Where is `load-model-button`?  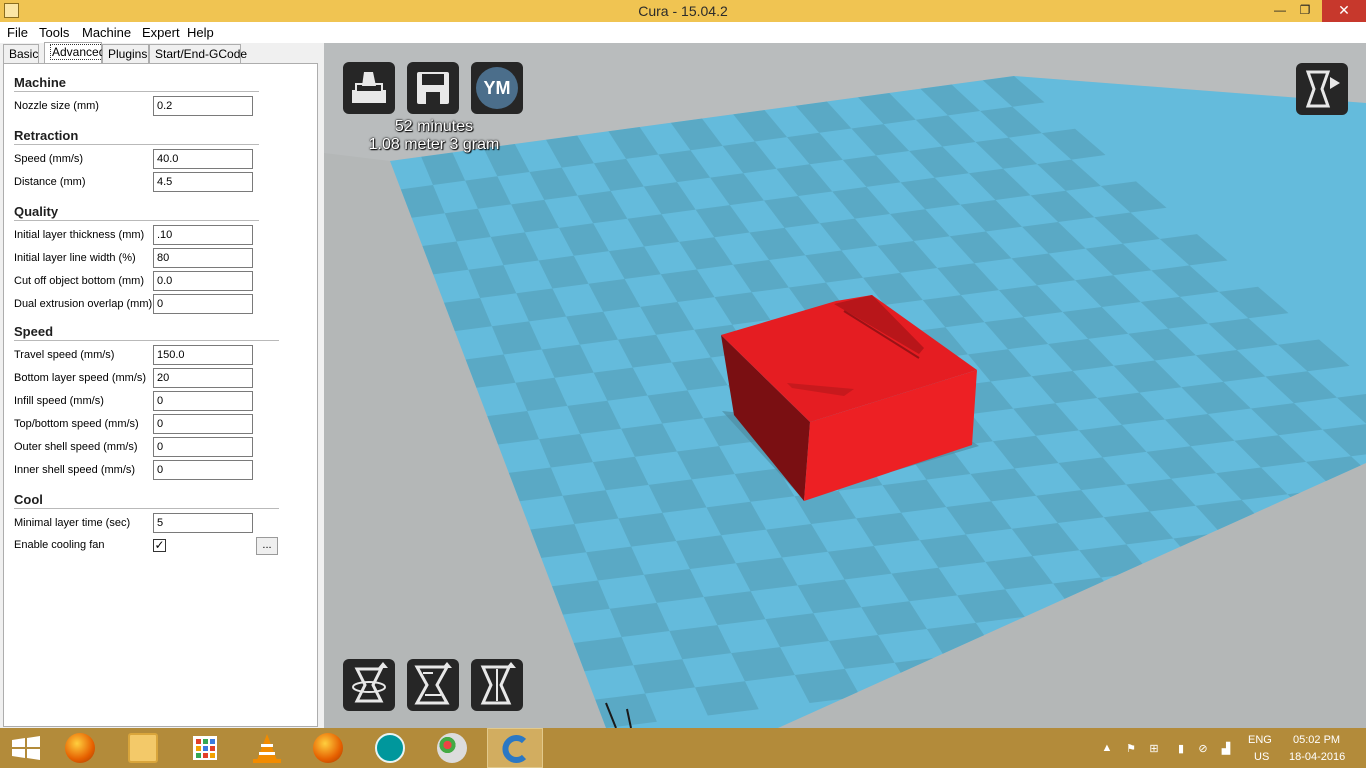
load-model-button is located at coordinates (369, 88).